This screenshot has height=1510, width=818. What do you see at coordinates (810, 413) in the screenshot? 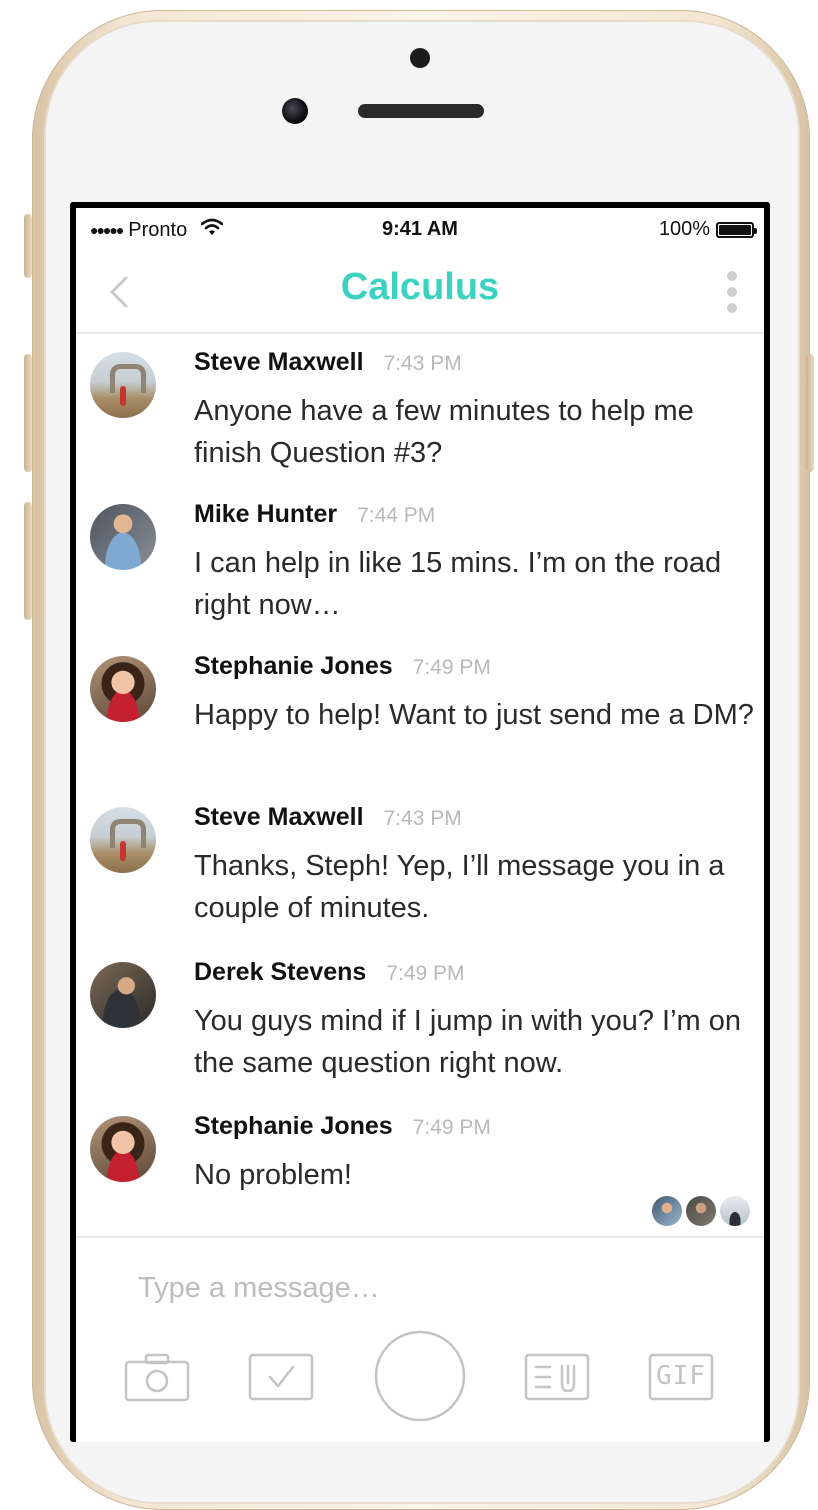
I see `power-button` at bounding box center [810, 413].